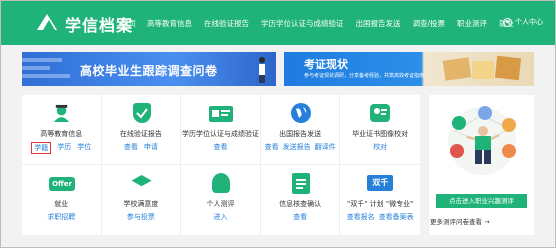  I want to click on nav-career-test: 职业测评, so click(472, 23).